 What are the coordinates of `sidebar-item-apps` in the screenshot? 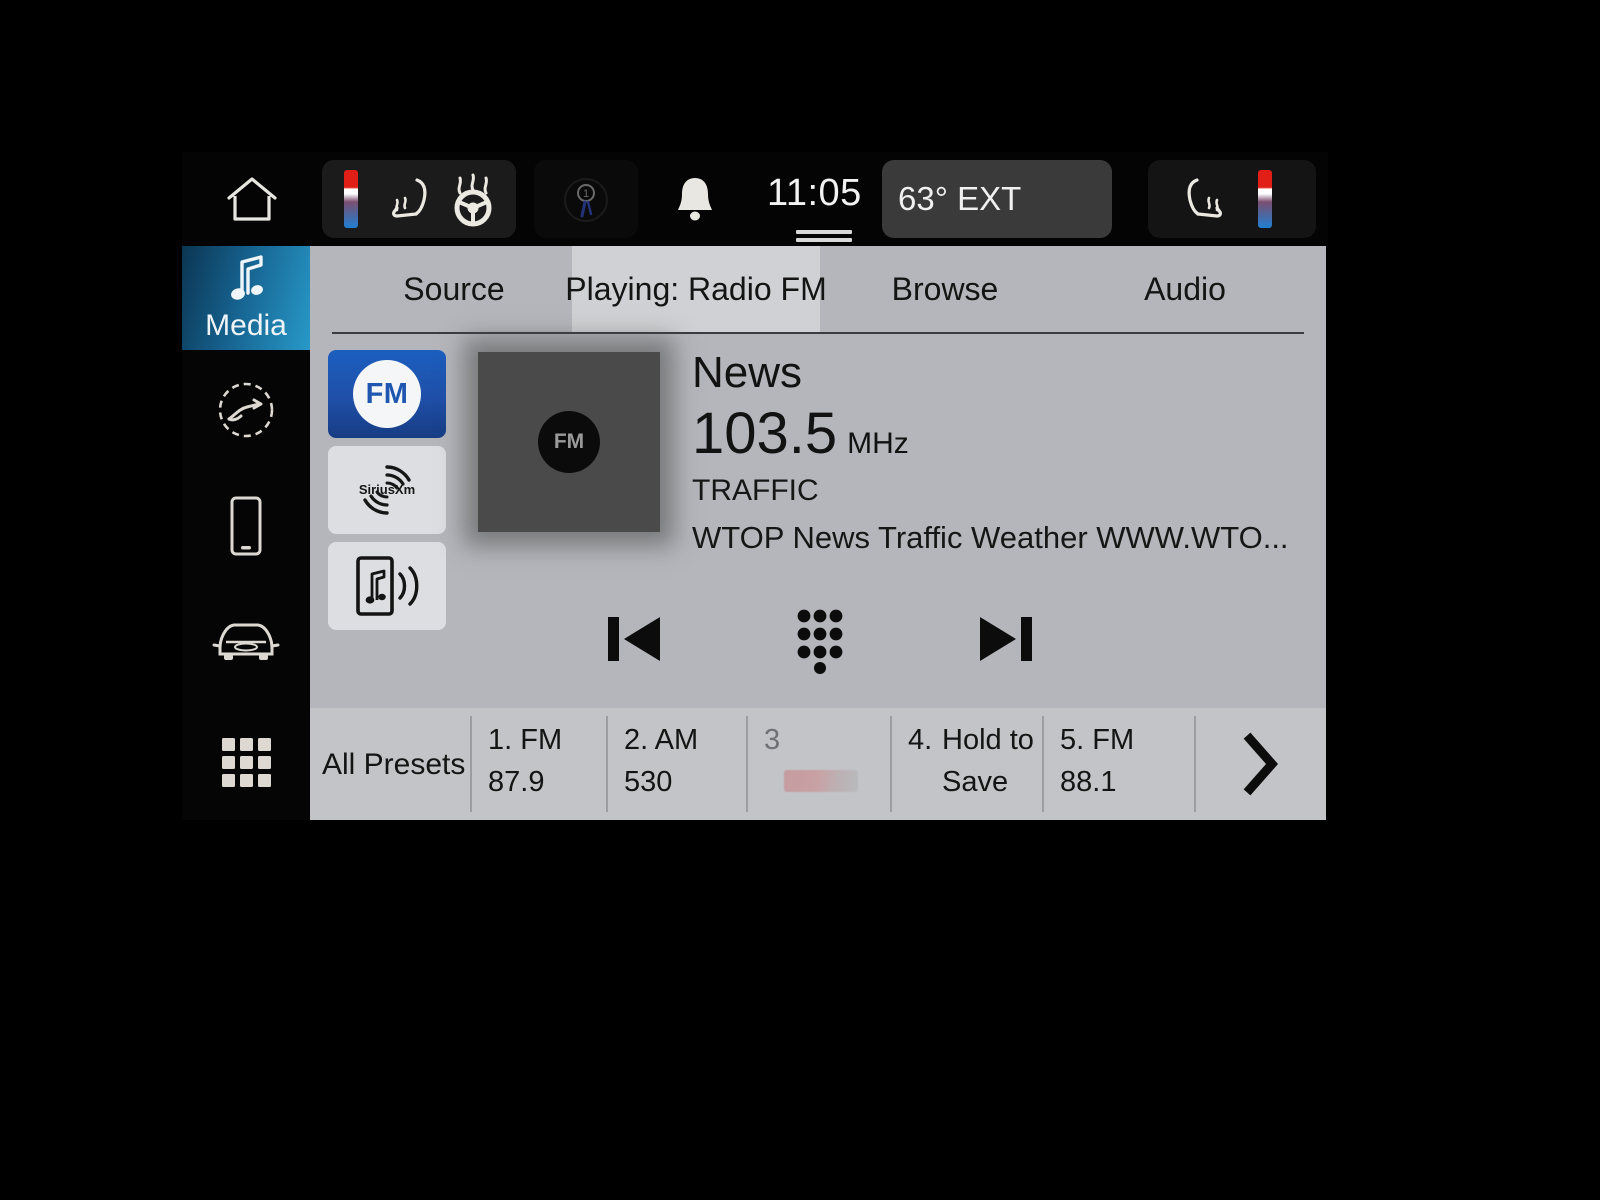 It's located at (246, 762).